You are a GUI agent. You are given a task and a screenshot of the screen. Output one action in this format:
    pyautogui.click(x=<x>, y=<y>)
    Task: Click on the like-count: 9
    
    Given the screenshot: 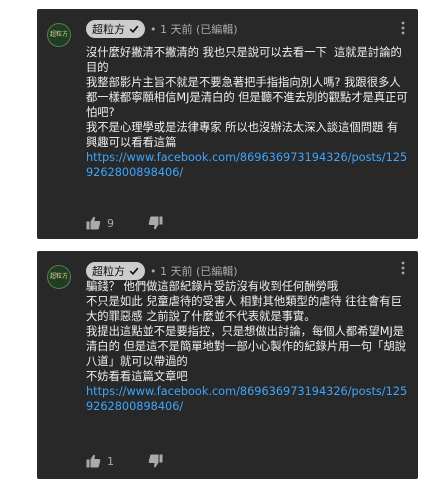 What is the action you would take?
    pyautogui.click(x=110, y=223)
    